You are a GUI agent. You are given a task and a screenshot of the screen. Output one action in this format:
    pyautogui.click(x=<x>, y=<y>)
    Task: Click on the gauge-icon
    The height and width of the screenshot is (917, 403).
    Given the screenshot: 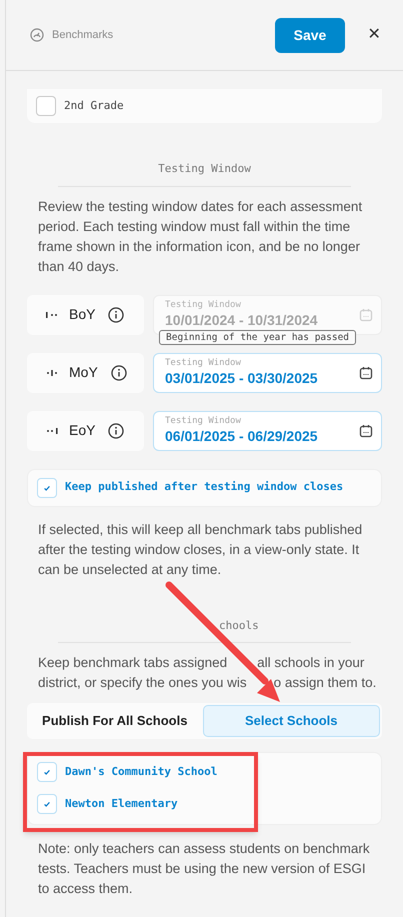 What is the action you would take?
    pyautogui.click(x=37, y=35)
    